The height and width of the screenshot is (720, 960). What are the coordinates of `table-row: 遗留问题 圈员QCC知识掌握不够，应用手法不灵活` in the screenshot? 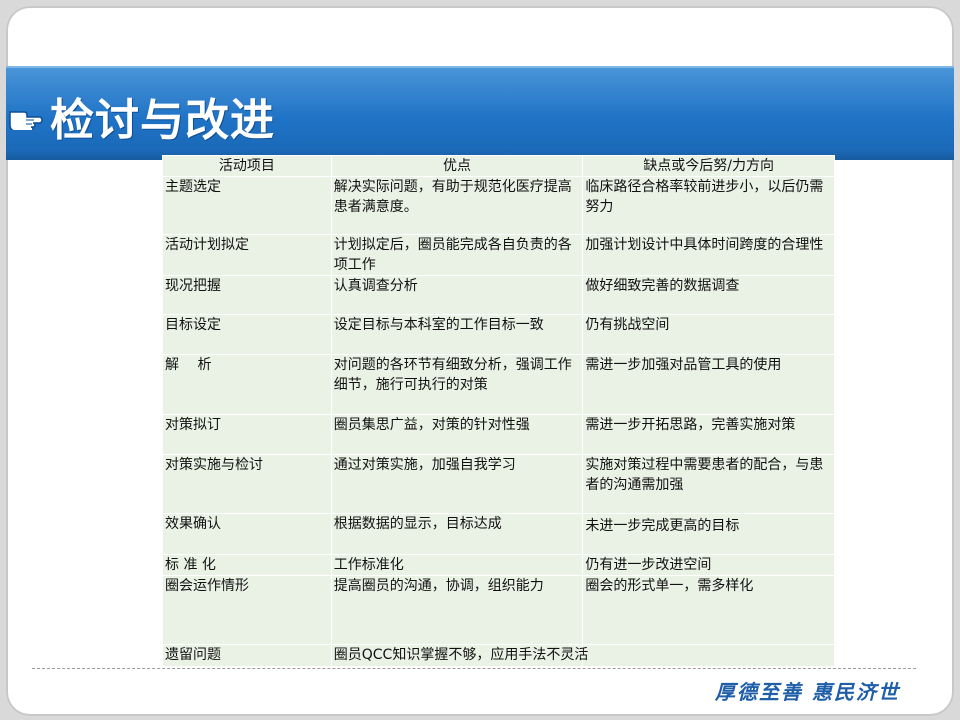 It's located at (498, 655).